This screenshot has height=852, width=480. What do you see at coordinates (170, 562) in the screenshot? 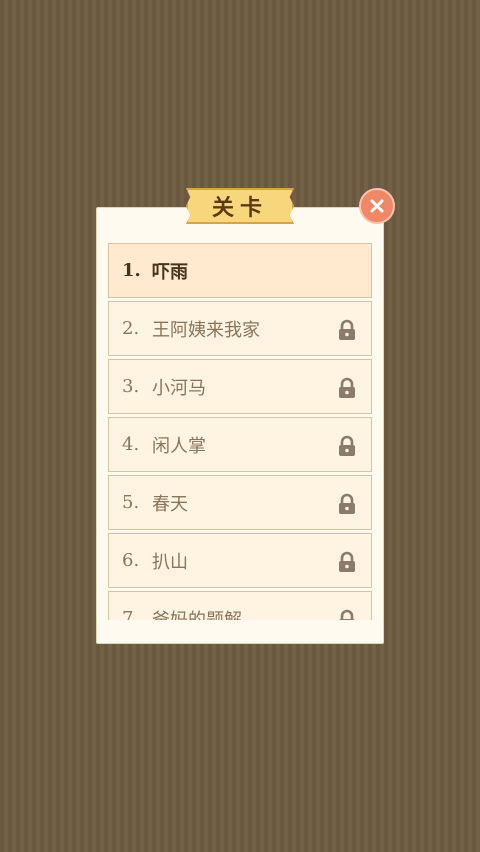
I see `level-name: 扒山` at bounding box center [170, 562].